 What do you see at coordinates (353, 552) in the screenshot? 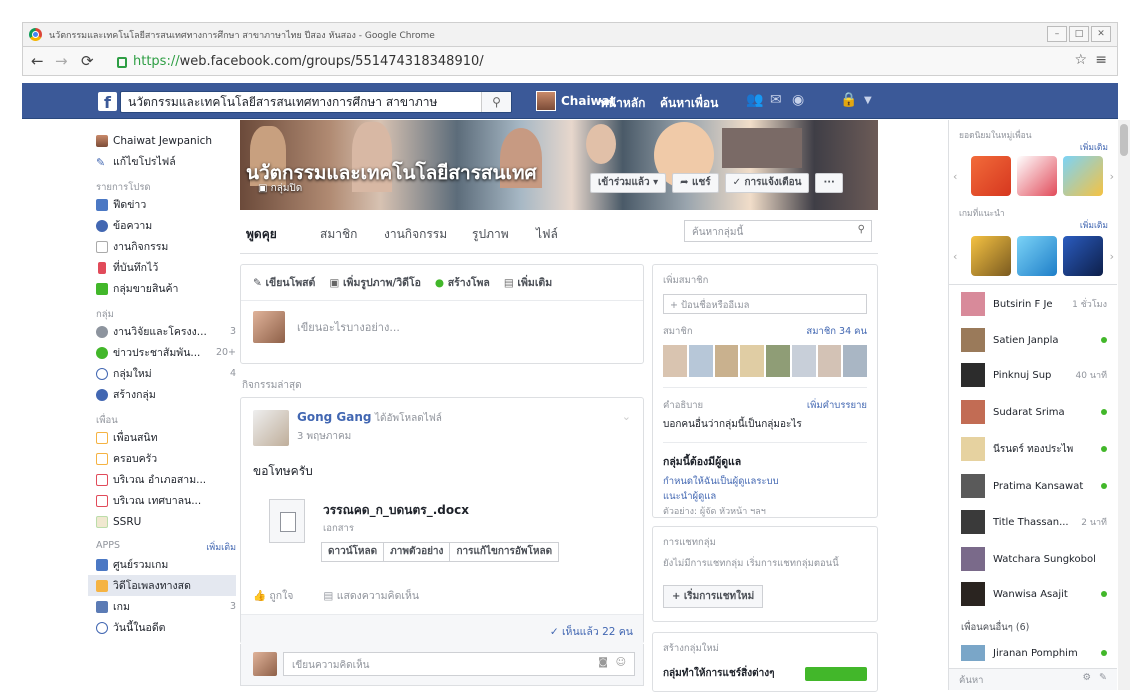
I see `download-button: ดาวน์โหลด` at bounding box center [353, 552].